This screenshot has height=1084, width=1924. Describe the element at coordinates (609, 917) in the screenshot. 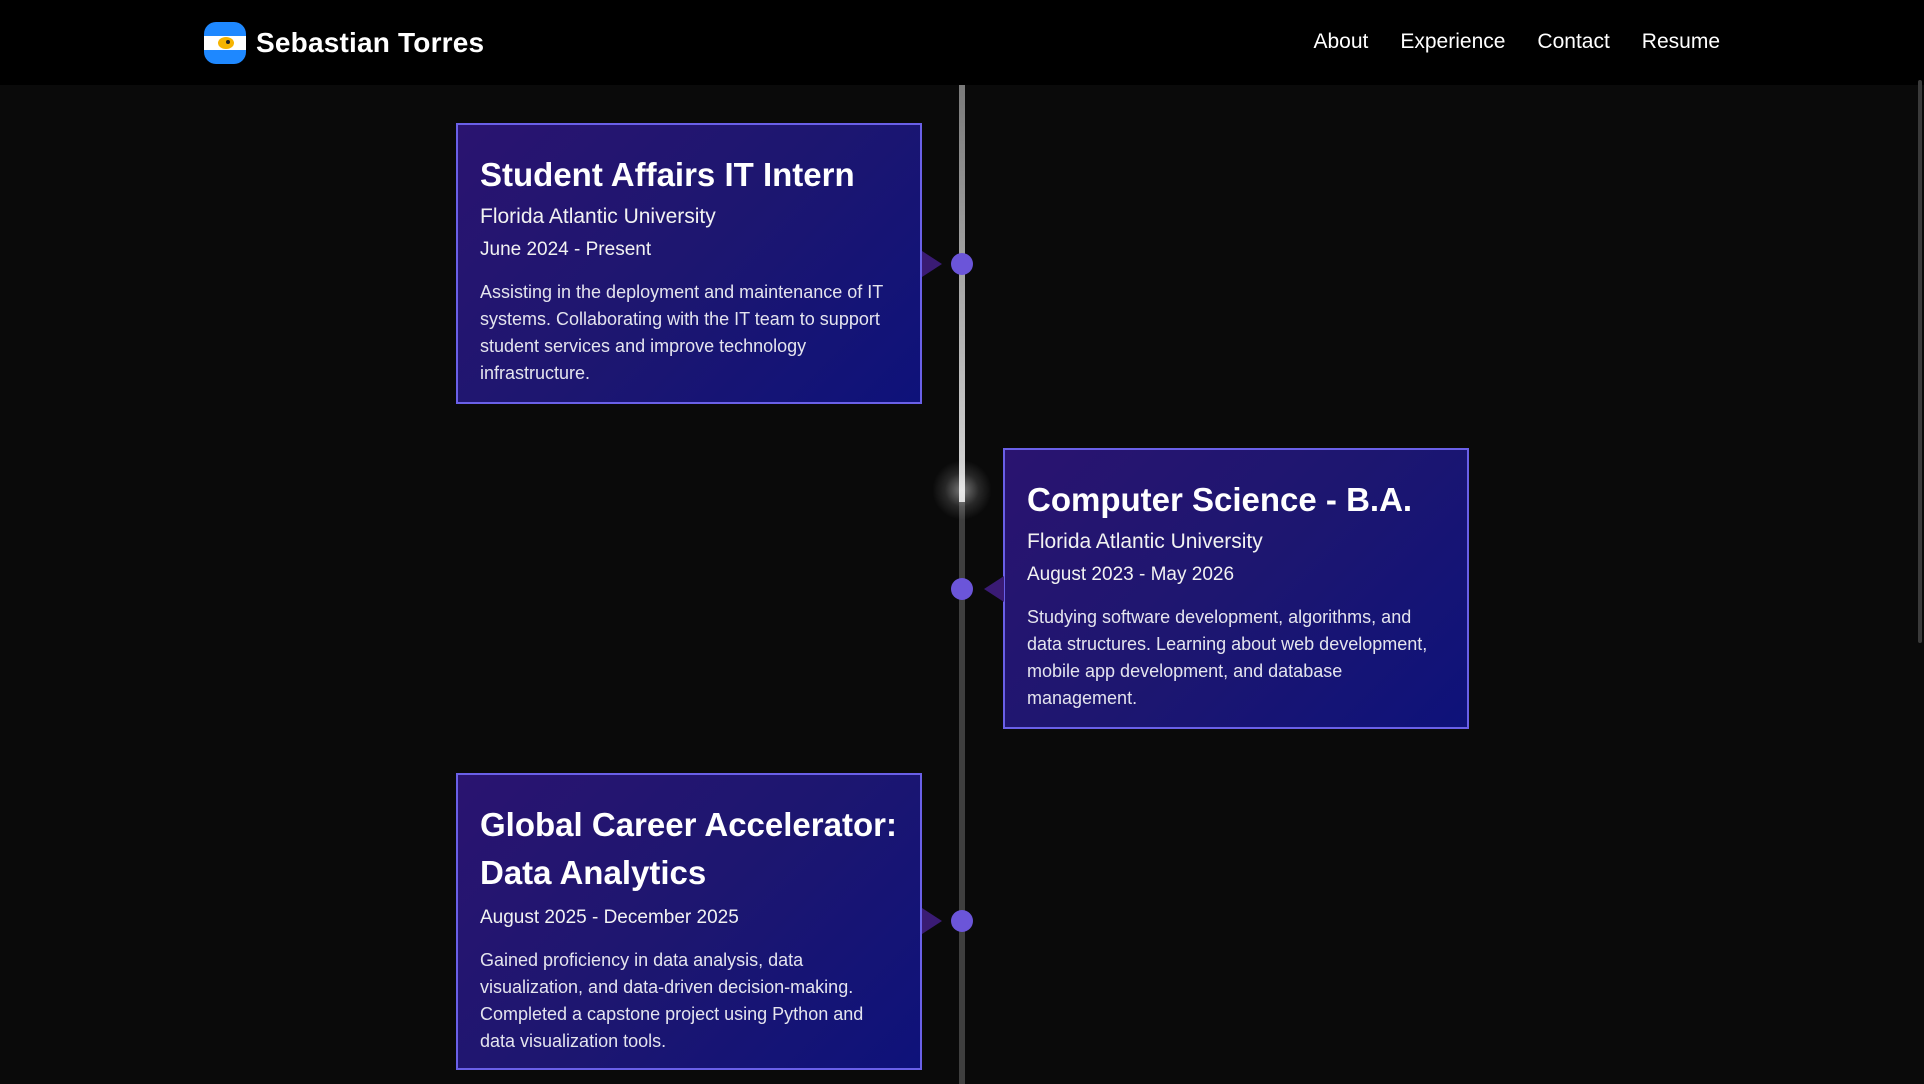

I see `card-date: August 2025 - December 2025` at that location.